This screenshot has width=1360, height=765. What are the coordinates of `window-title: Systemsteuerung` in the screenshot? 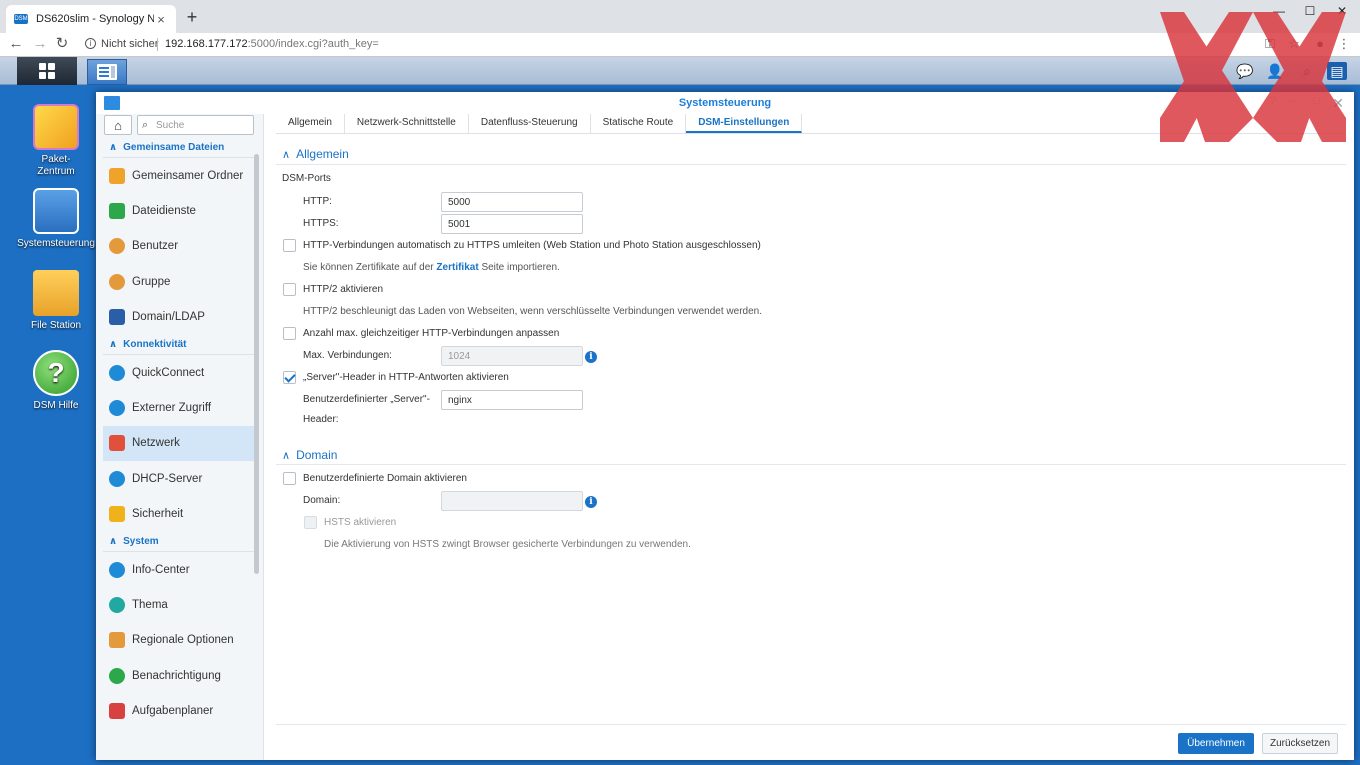 It's located at (725, 103).